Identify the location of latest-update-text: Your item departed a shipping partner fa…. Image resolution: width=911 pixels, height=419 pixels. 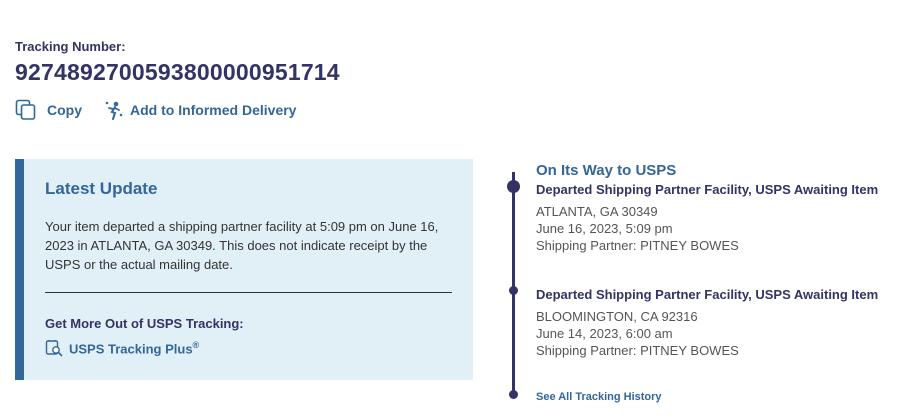
(242, 245).